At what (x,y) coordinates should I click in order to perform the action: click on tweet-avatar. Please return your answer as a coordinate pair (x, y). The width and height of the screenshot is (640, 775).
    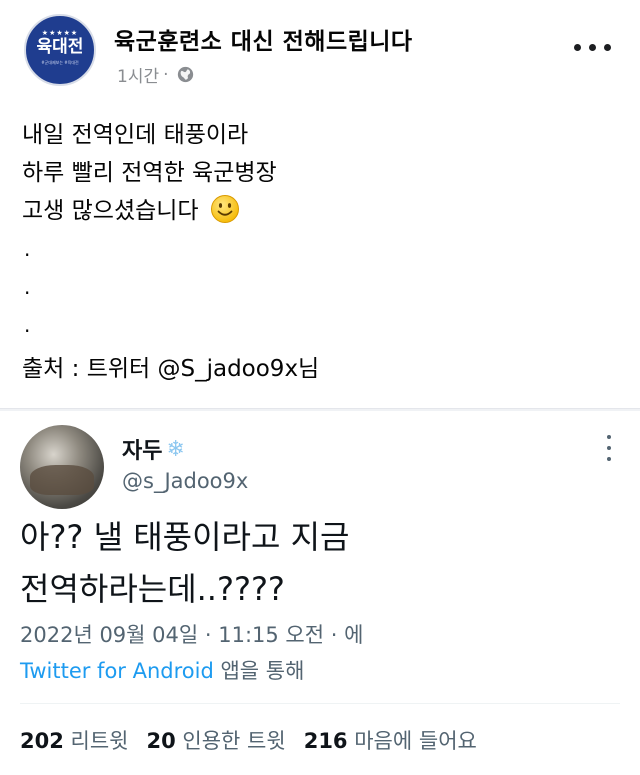
    Looking at the image, I should click on (62, 467).